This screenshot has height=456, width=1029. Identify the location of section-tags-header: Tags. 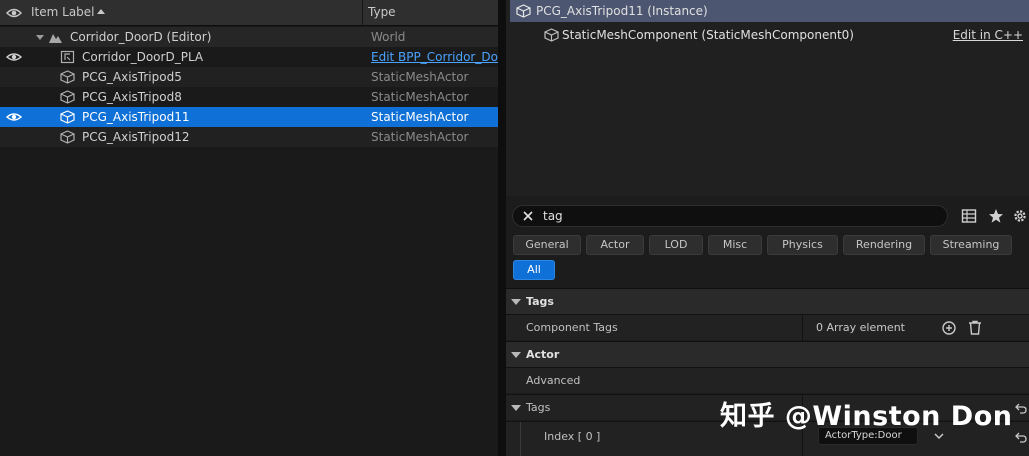
(767, 301).